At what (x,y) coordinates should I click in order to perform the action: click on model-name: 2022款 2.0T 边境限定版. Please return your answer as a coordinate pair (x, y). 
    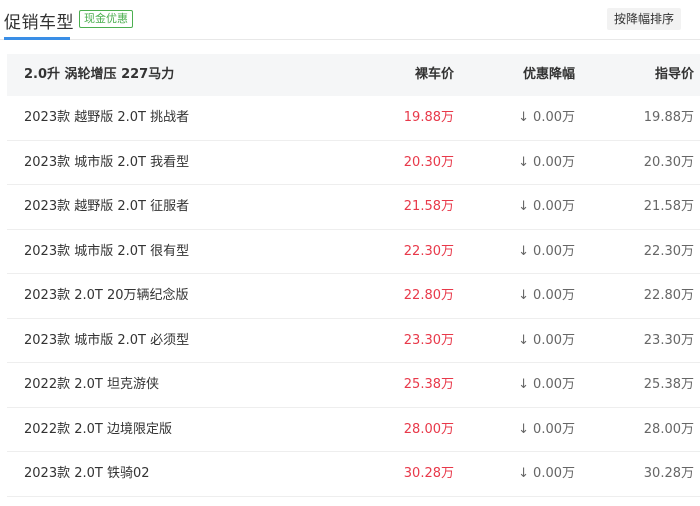
    Looking at the image, I should click on (98, 430).